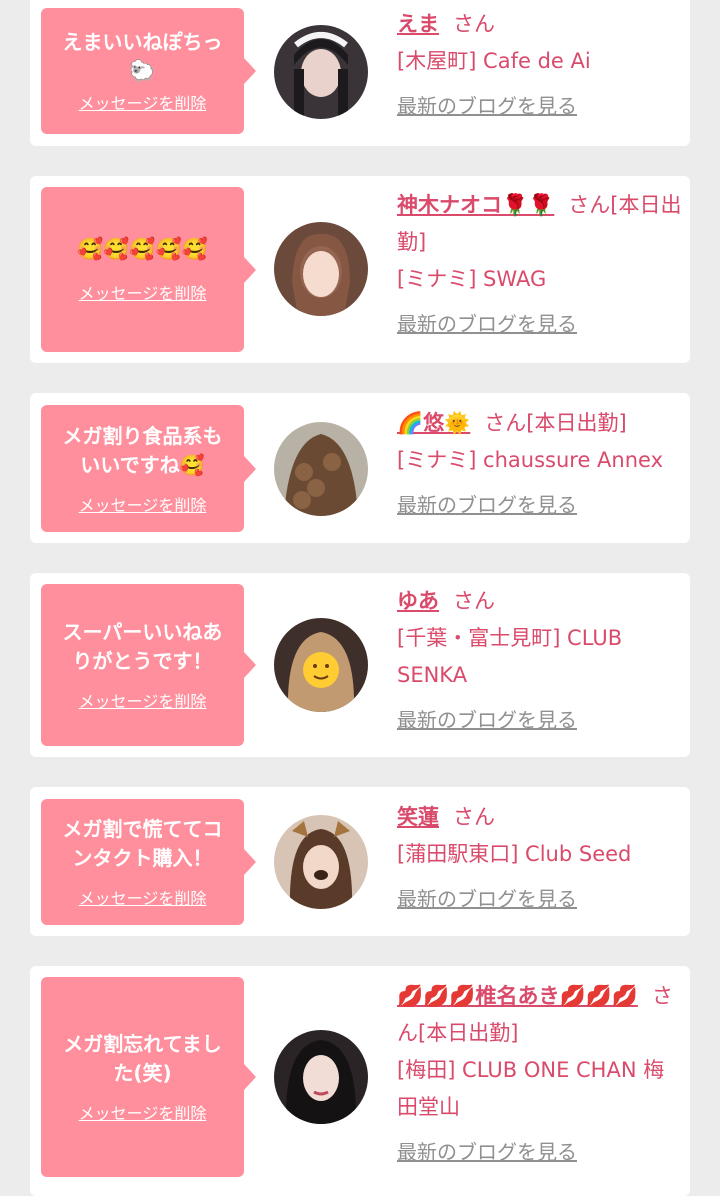 This screenshot has width=720, height=1196. I want to click on cast-name-link: 💋💋💋椎名あき💋💋💋, so click(517, 996).